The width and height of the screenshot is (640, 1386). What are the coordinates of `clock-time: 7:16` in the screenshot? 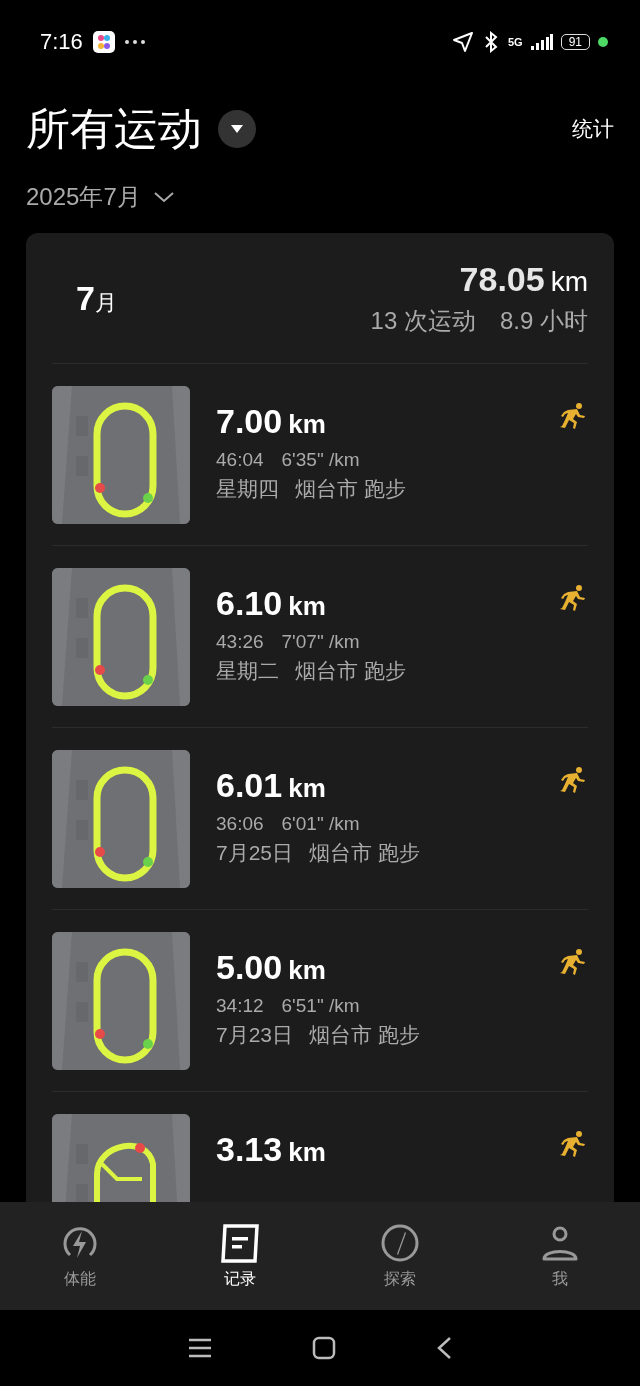 It's located at (61, 42).